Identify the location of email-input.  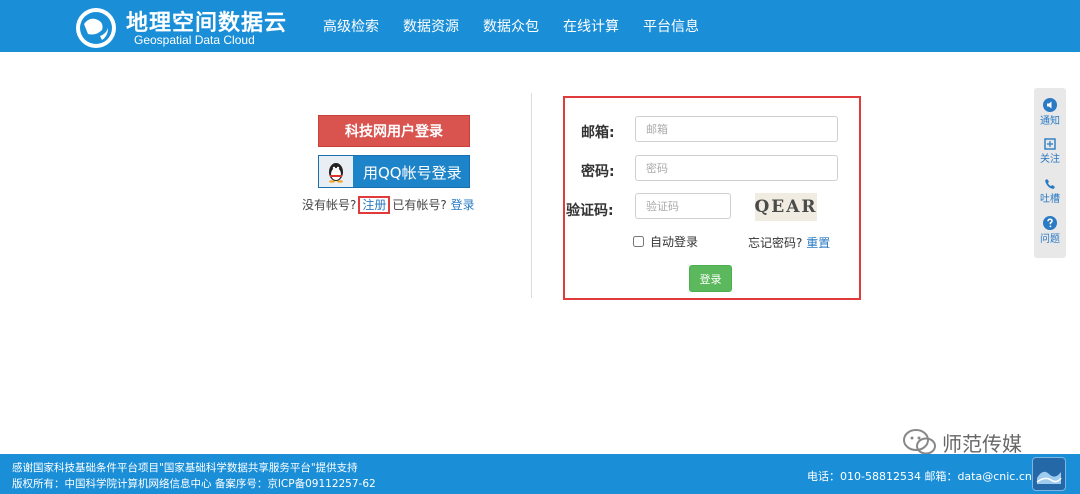
(736, 129).